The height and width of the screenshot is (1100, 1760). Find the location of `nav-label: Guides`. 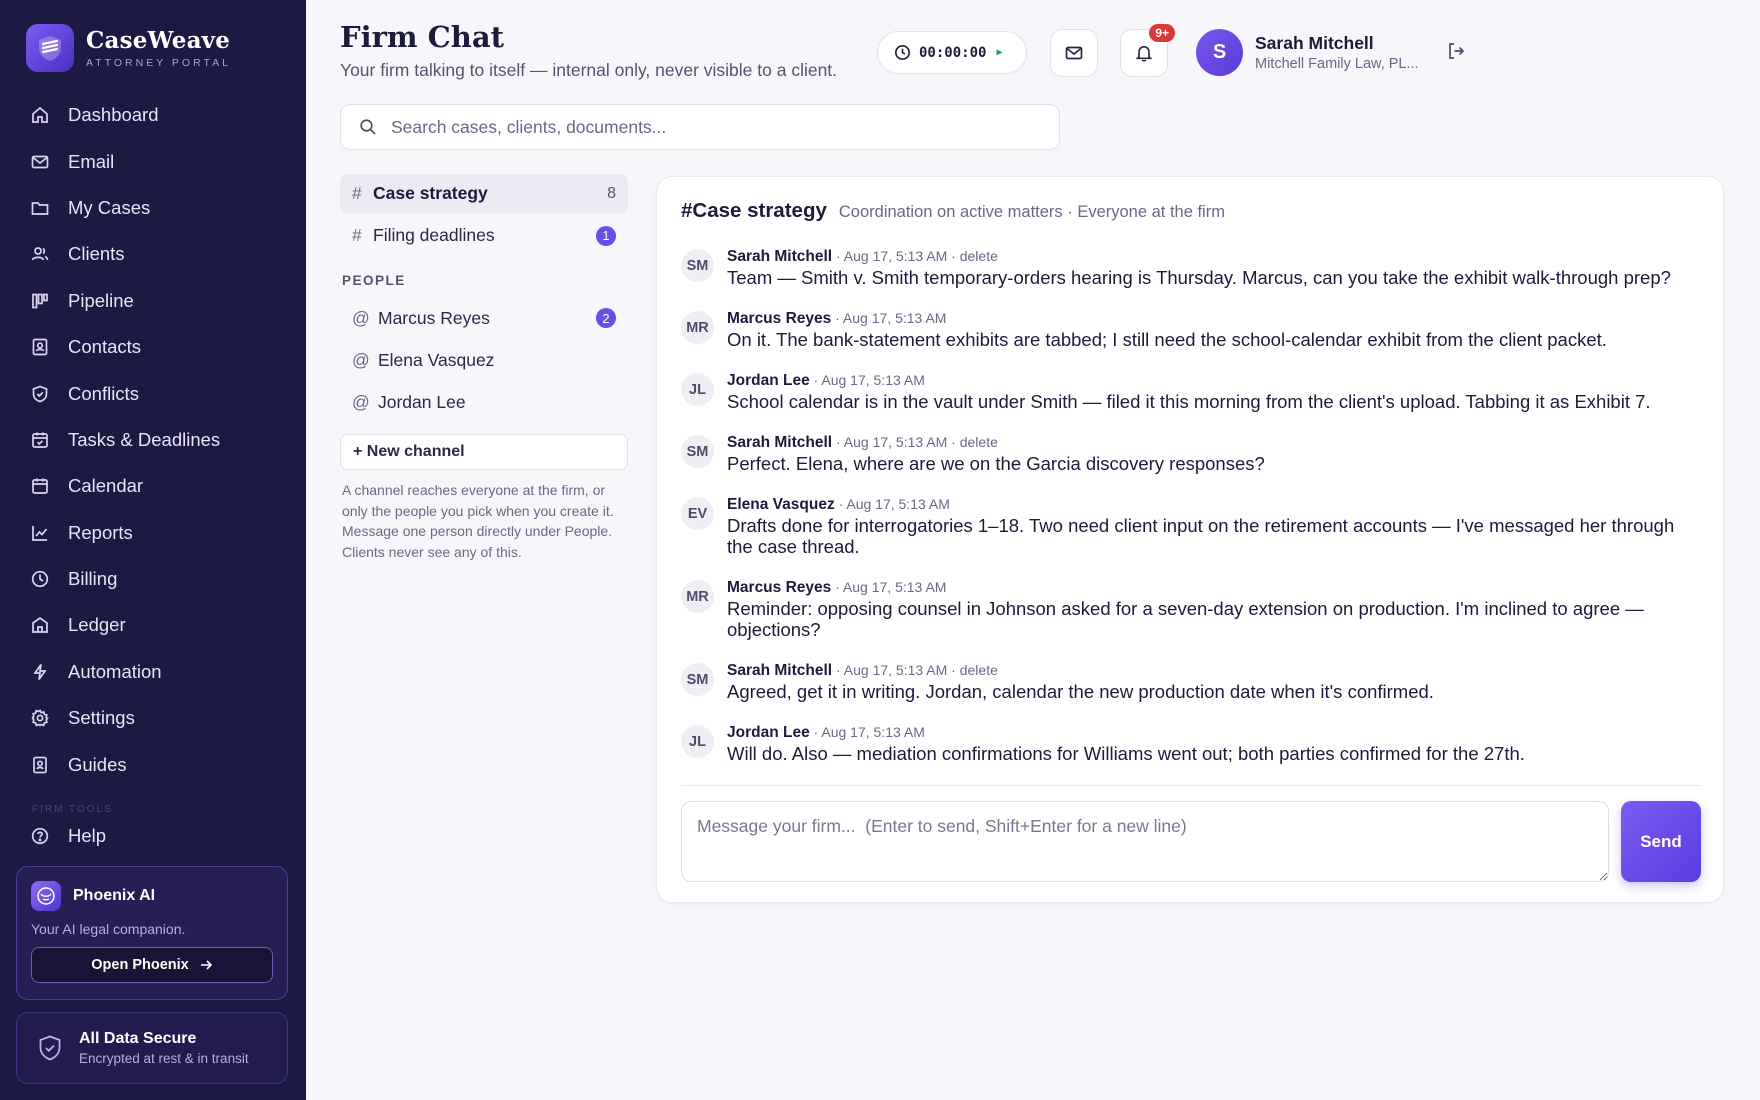

nav-label: Guides is located at coordinates (97, 764).